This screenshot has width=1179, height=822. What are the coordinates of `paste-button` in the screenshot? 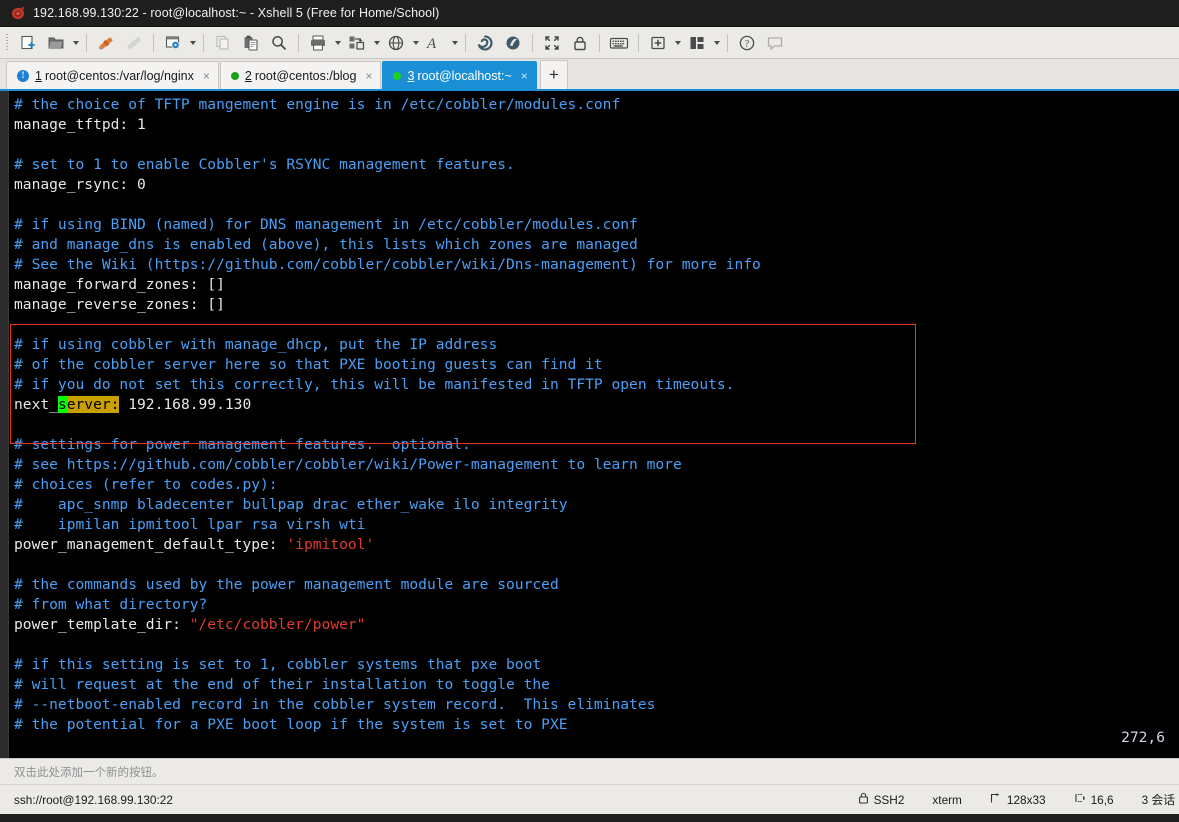 It's located at (251, 43).